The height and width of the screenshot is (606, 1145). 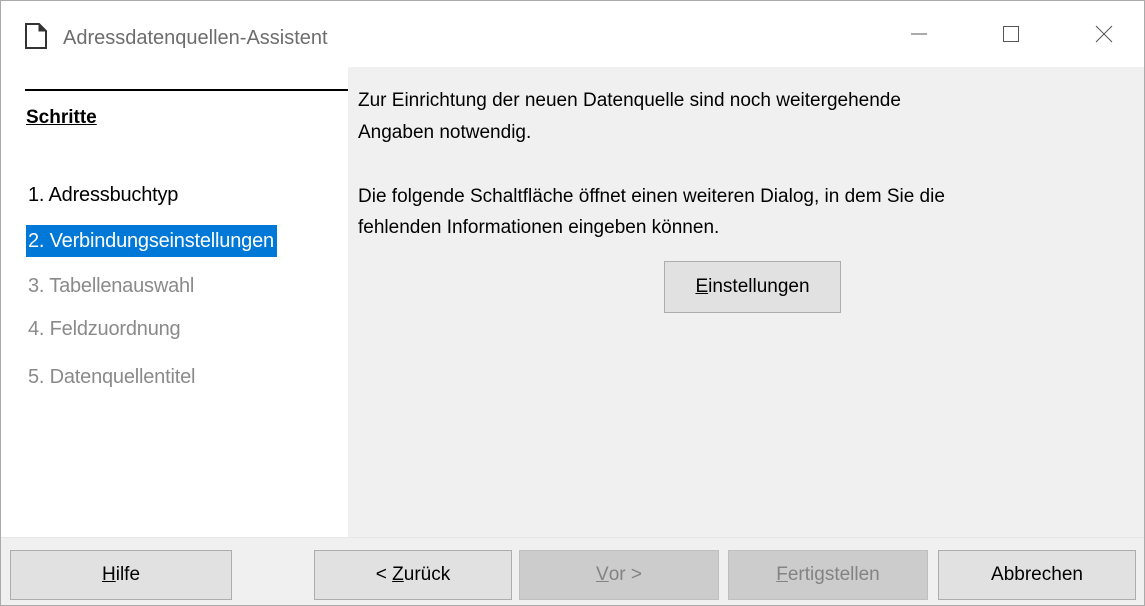 What do you see at coordinates (151, 241) in the screenshot?
I see `step-verbindungseinstellungen: 2. Verbindungseinstellungen` at bounding box center [151, 241].